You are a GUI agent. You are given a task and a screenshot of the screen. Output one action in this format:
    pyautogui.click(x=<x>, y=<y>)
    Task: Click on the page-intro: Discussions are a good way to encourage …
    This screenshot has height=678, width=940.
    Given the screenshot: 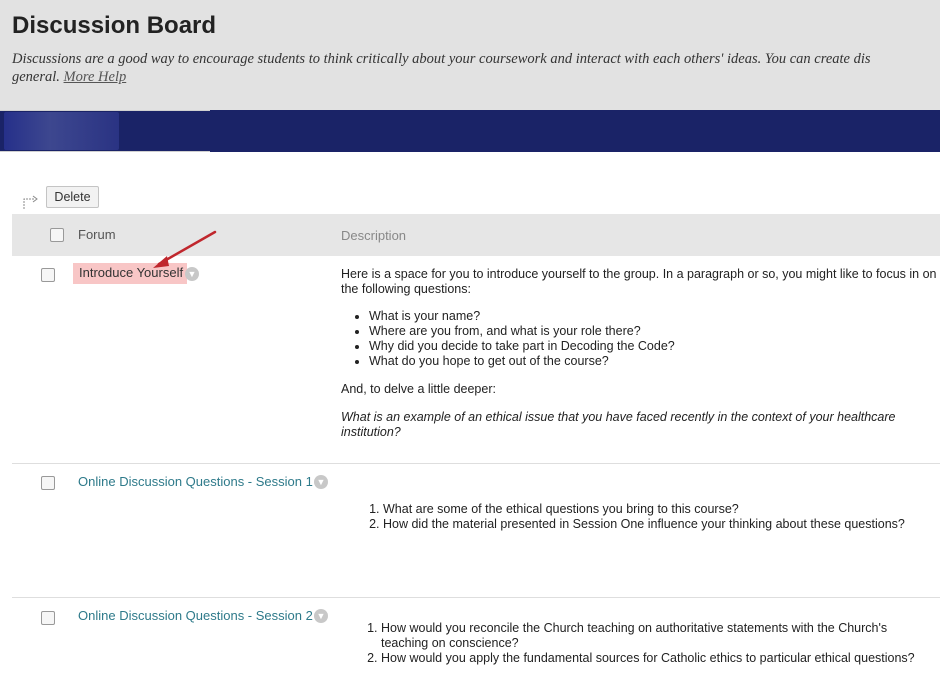 What is the action you would take?
    pyautogui.click(x=476, y=68)
    